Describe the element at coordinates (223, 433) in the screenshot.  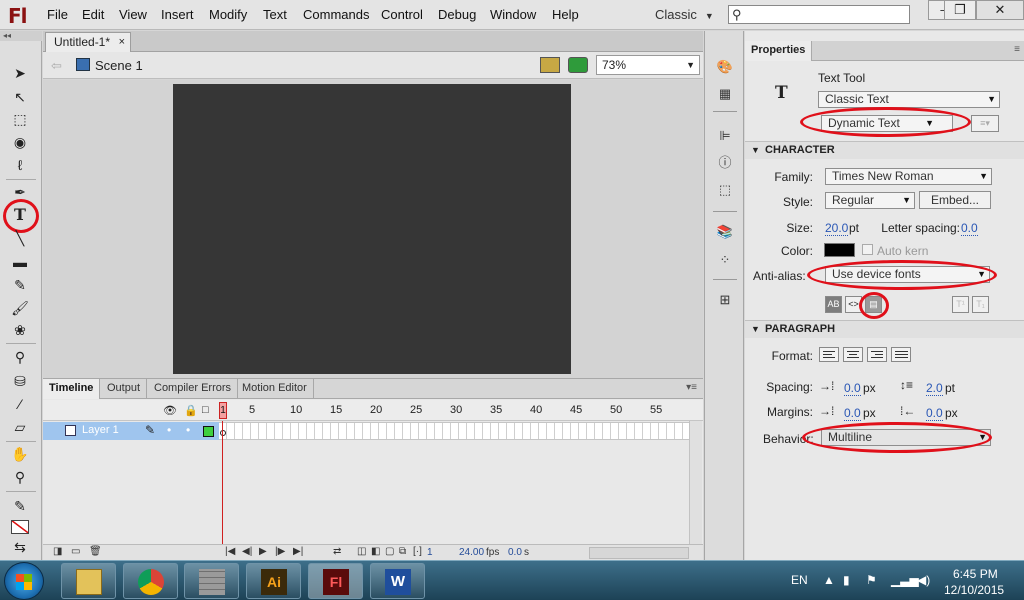
I see `keyframe-icon` at that location.